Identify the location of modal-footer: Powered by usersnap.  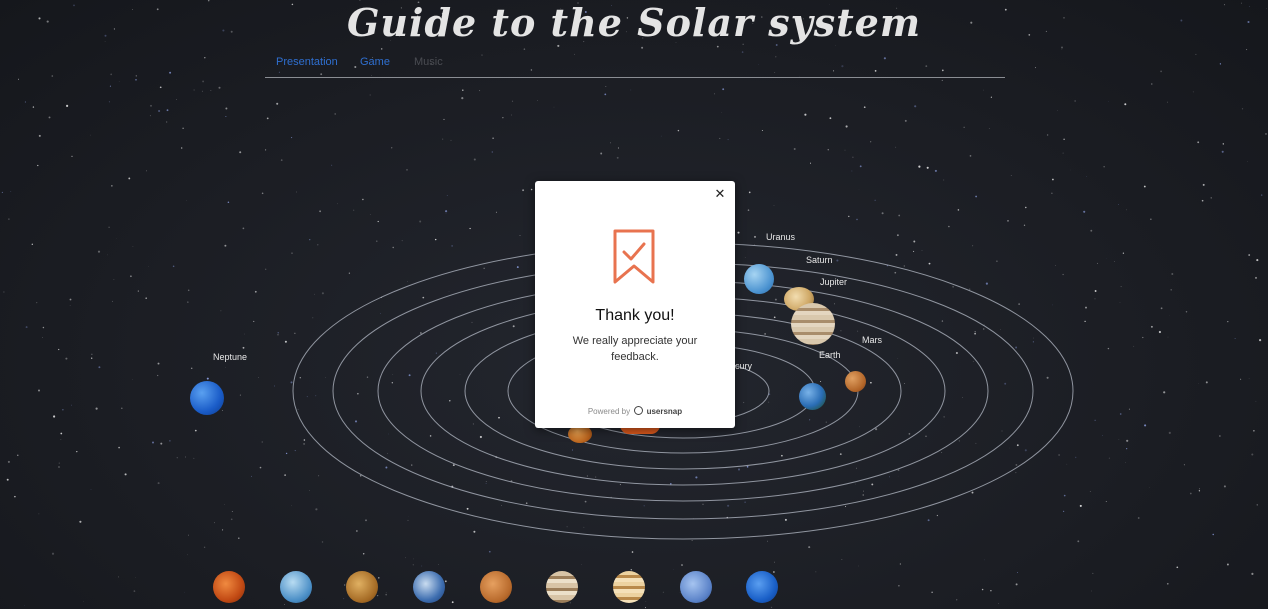
(635, 411).